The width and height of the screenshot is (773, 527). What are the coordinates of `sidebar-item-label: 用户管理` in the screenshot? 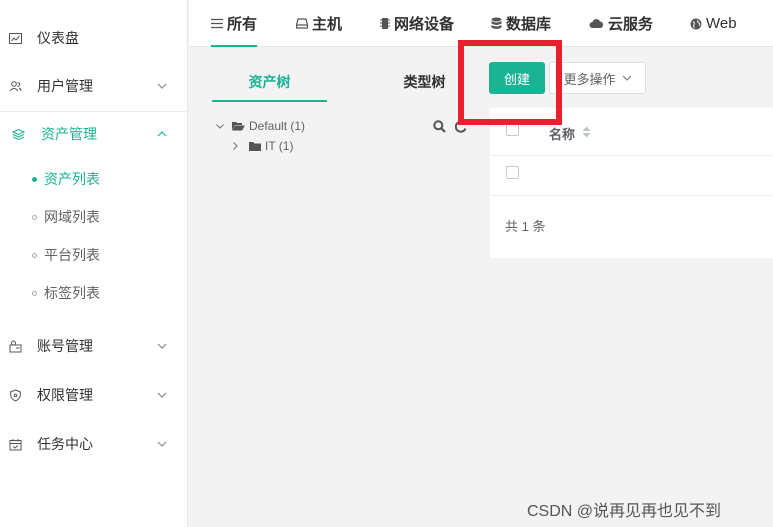 It's located at (65, 86).